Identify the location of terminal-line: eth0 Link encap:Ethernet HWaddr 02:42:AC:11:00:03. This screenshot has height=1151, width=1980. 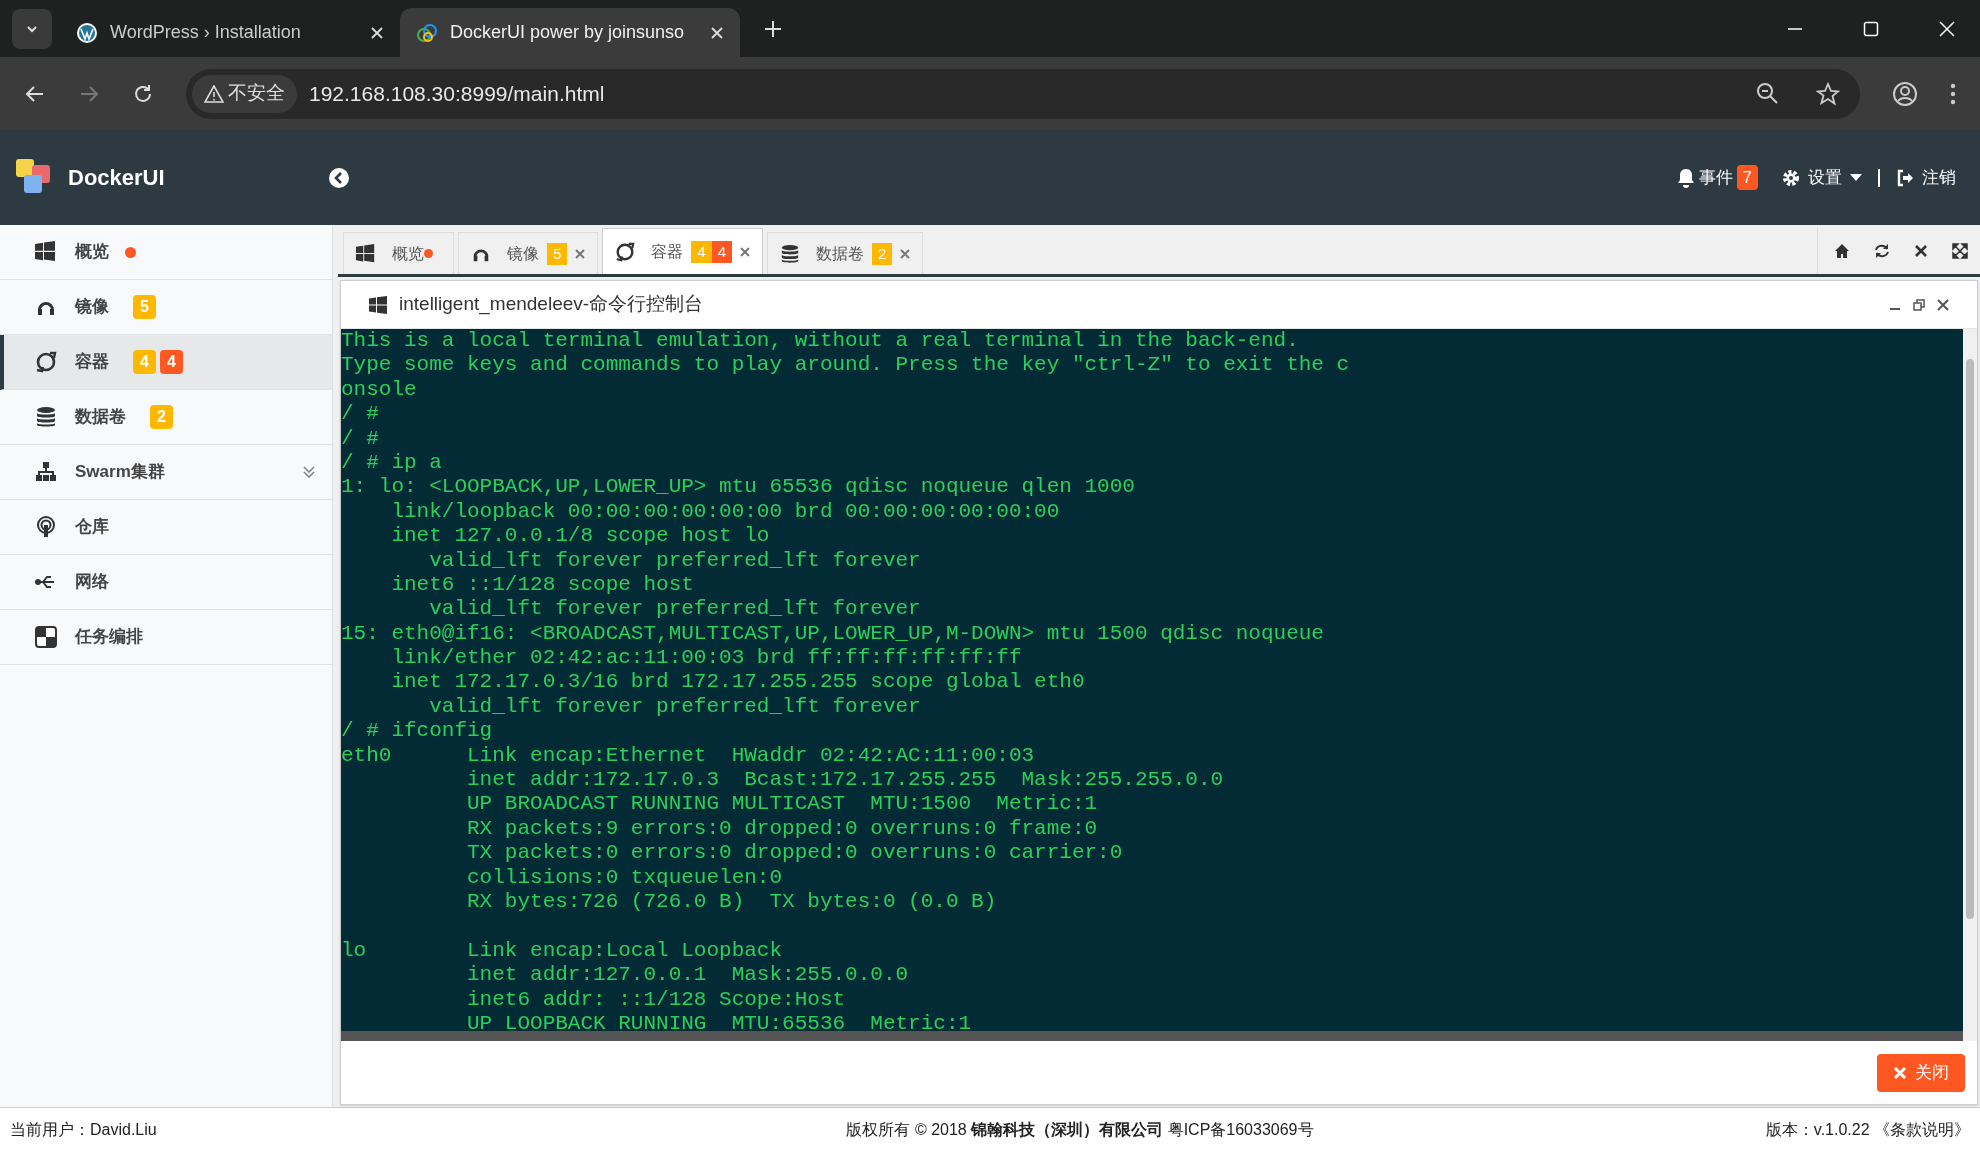
(688, 756).